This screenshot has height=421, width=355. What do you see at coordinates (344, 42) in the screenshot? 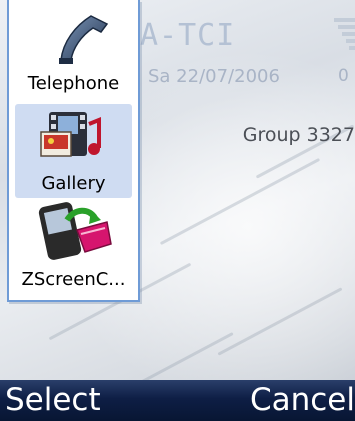
I see `signal-strength-icon` at bounding box center [344, 42].